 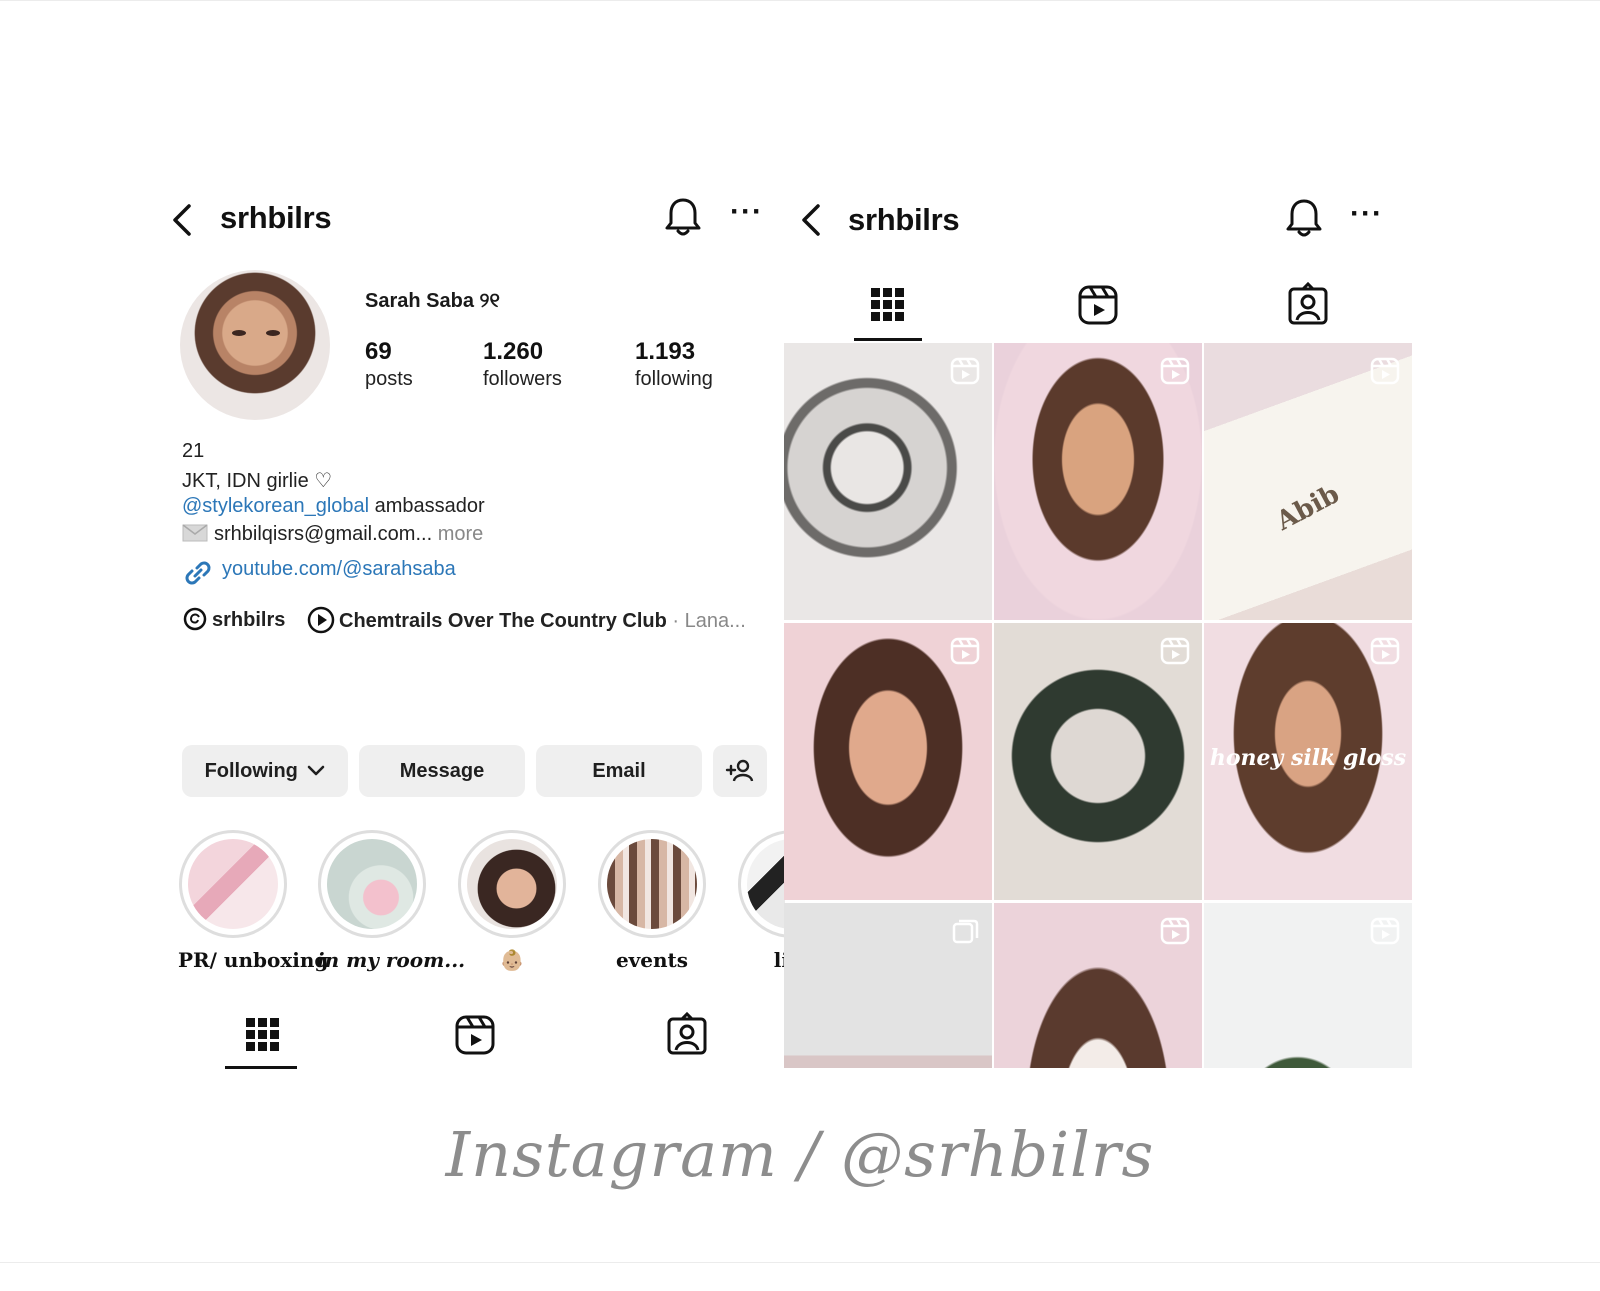 What do you see at coordinates (321, 620) in the screenshot?
I see `play-circle-icon` at bounding box center [321, 620].